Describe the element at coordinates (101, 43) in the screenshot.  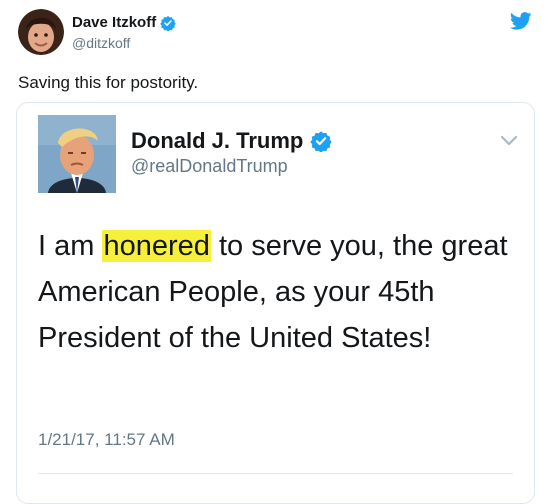
I see `author-handle: @ditzkoff` at that location.